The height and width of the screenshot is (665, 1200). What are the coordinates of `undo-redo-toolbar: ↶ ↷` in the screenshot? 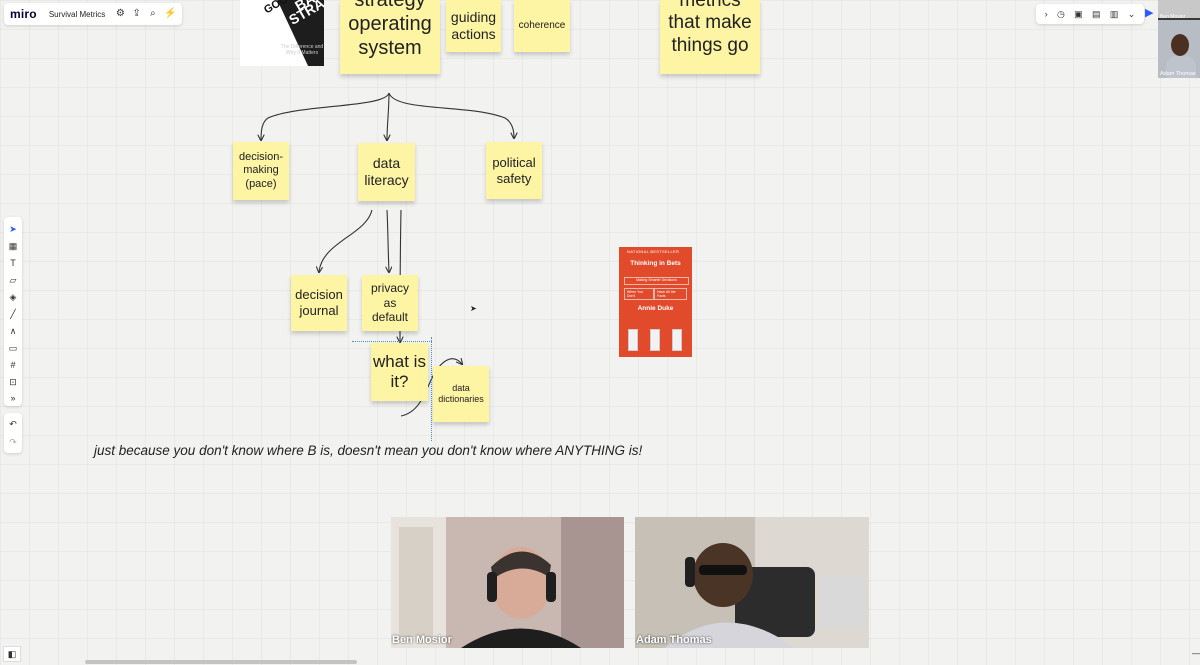 It's located at (13, 433).